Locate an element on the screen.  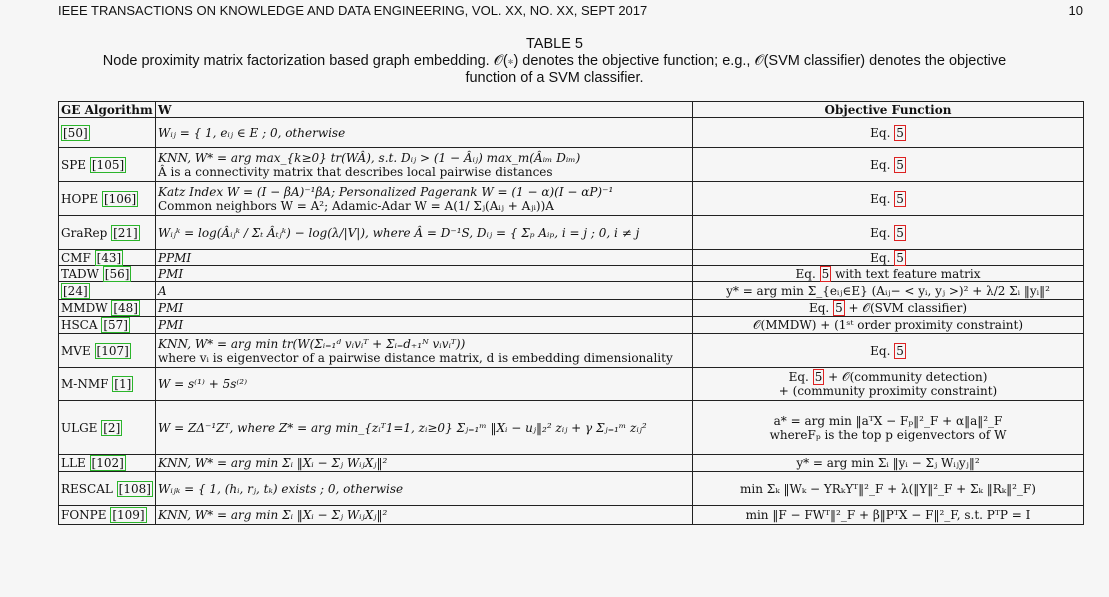
algorithm-cell: HOPE [106] is located at coordinates (107, 198).